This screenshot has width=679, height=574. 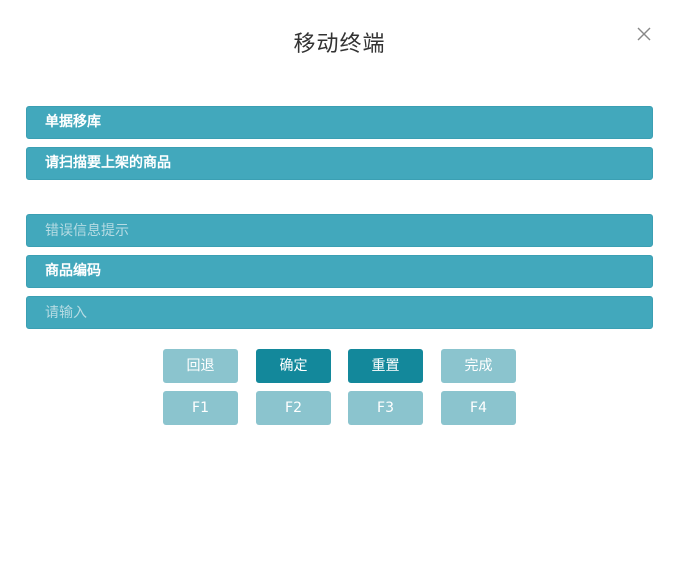 What do you see at coordinates (339, 271) in the screenshot?
I see `product-code-label: 商品编码` at bounding box center [339, 271].